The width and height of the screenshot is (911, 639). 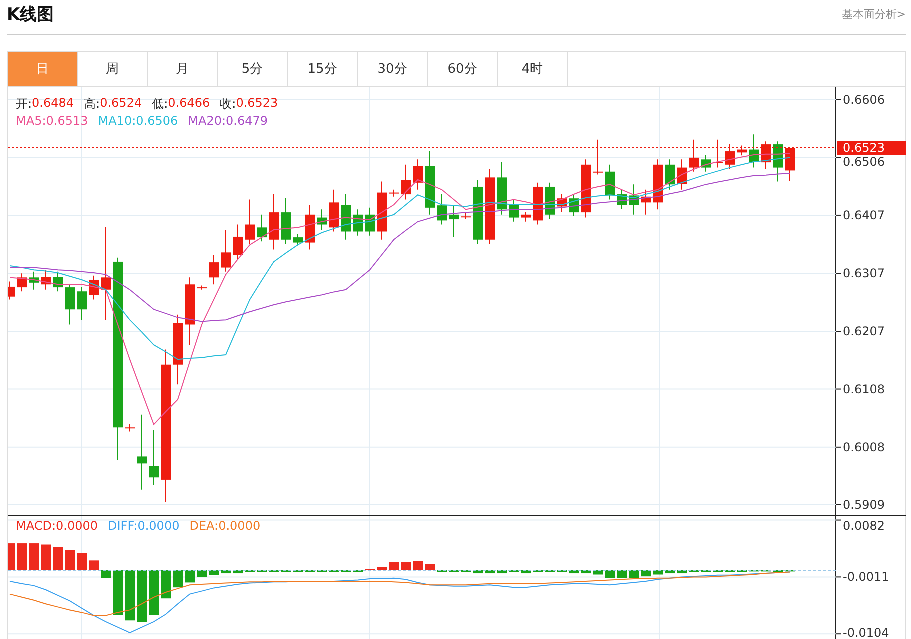 What do you see at coordinates (121, 104) in the screenshot?
I see `quote-value: 0.6524` at bounding box center [121, 104].